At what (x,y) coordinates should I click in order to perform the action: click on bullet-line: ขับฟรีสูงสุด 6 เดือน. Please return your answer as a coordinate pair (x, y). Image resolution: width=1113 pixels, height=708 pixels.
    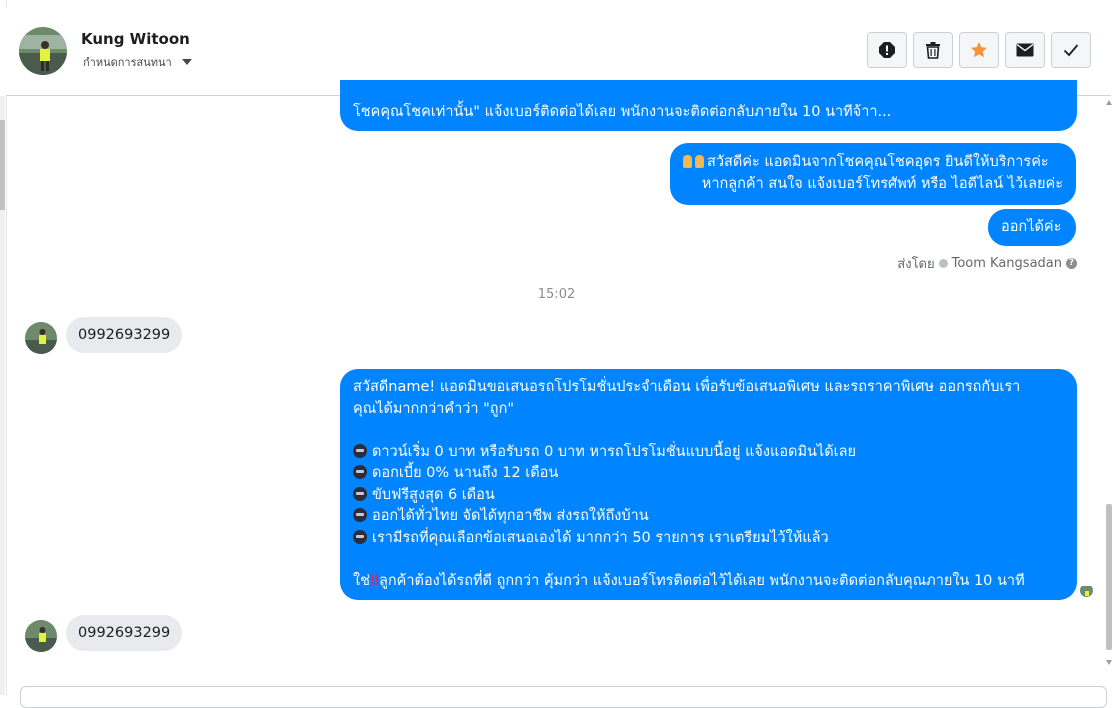
    Looking at the image, I should click on (708, 496).